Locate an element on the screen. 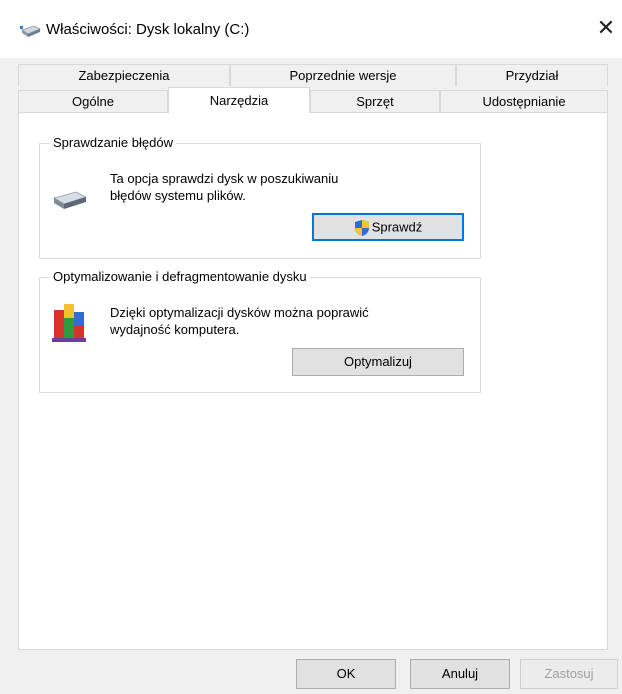  tab-sprzet: Sprzęt is located at coordinates (375, 101).